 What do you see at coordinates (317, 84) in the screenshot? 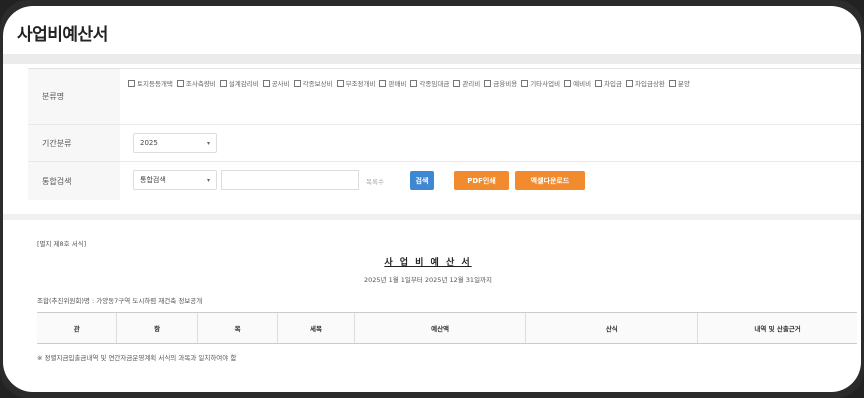
I see `checkbox-label: 각종보상비` at bounding box center [317, 84].